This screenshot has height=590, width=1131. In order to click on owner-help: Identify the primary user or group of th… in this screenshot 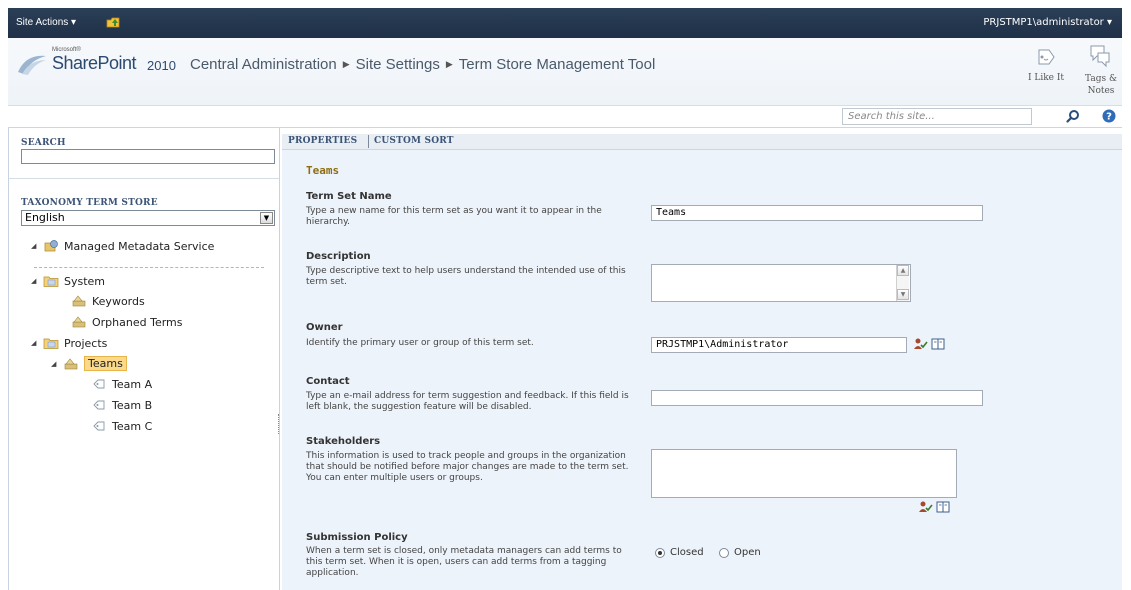, I will do `click(420, 343)`.